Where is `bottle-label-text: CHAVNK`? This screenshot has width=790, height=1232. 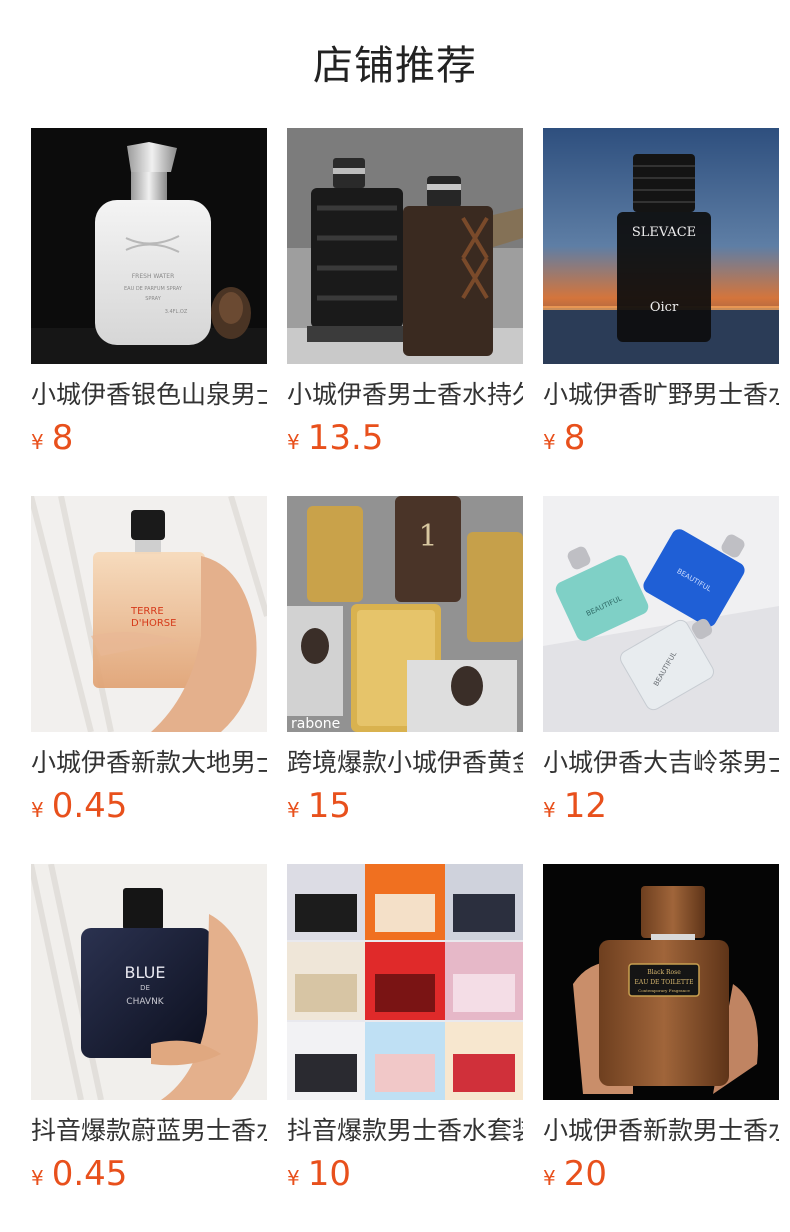
bottle-label-text: CHAVNK is located at coordinates (145, 1002).